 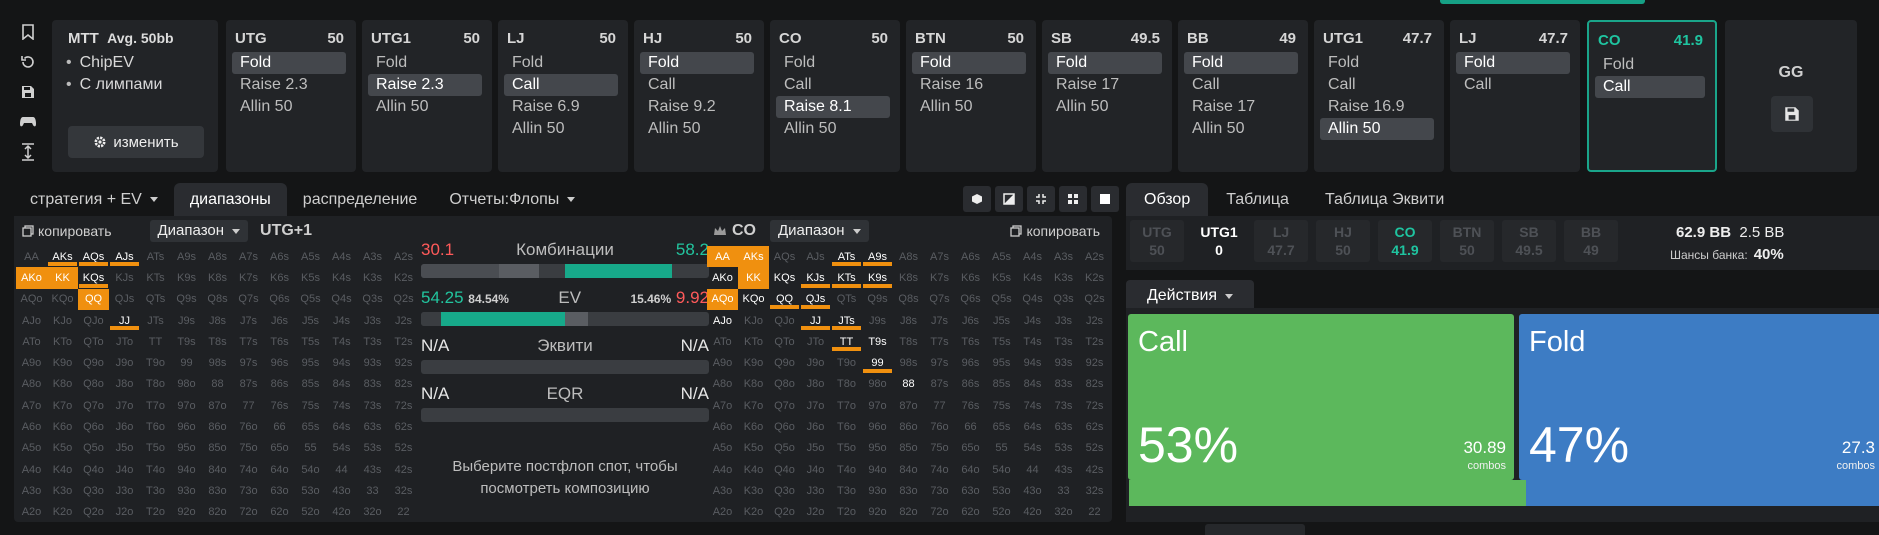 What do you see at coordinates (1063, 405) in the screenshot?
I see `hand-cell: 73s` at bounding box center [1063, 405].